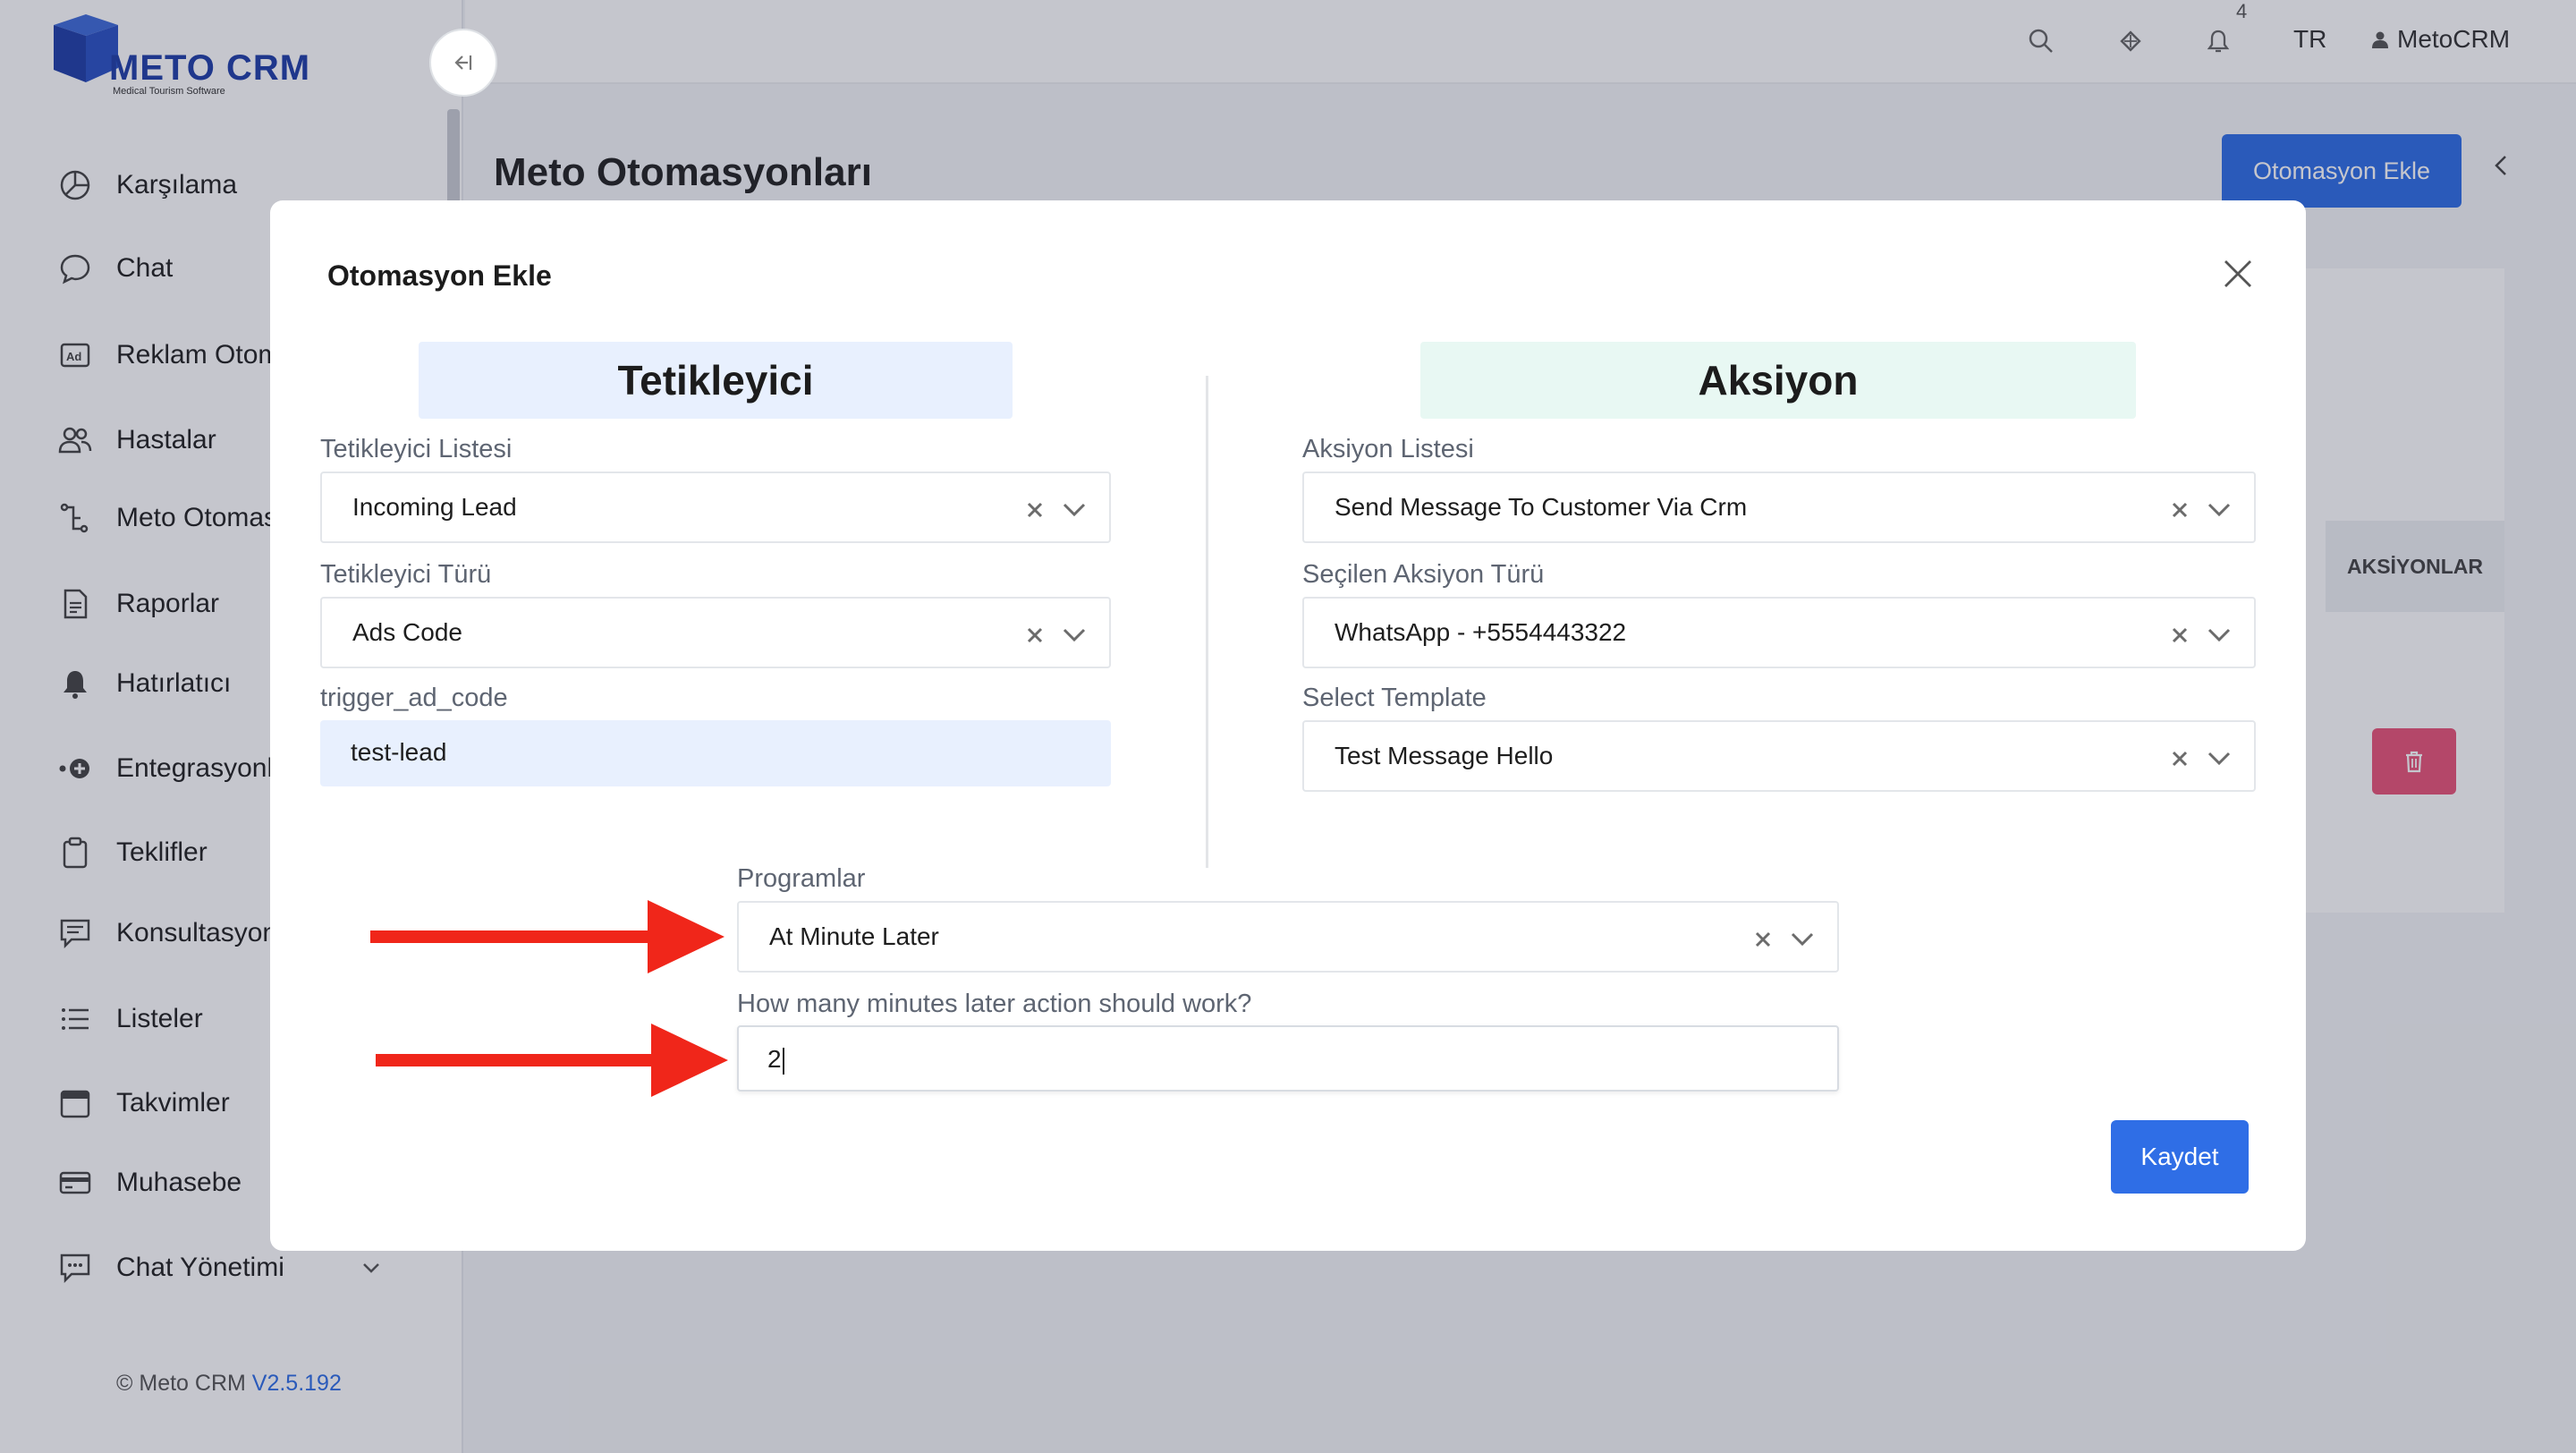 This screenshot has height=1453, width=2576. Describe the element at coordinates (715, 753) in the screenshot. I see `trigger-ad-code-input: test-lead` at that location.